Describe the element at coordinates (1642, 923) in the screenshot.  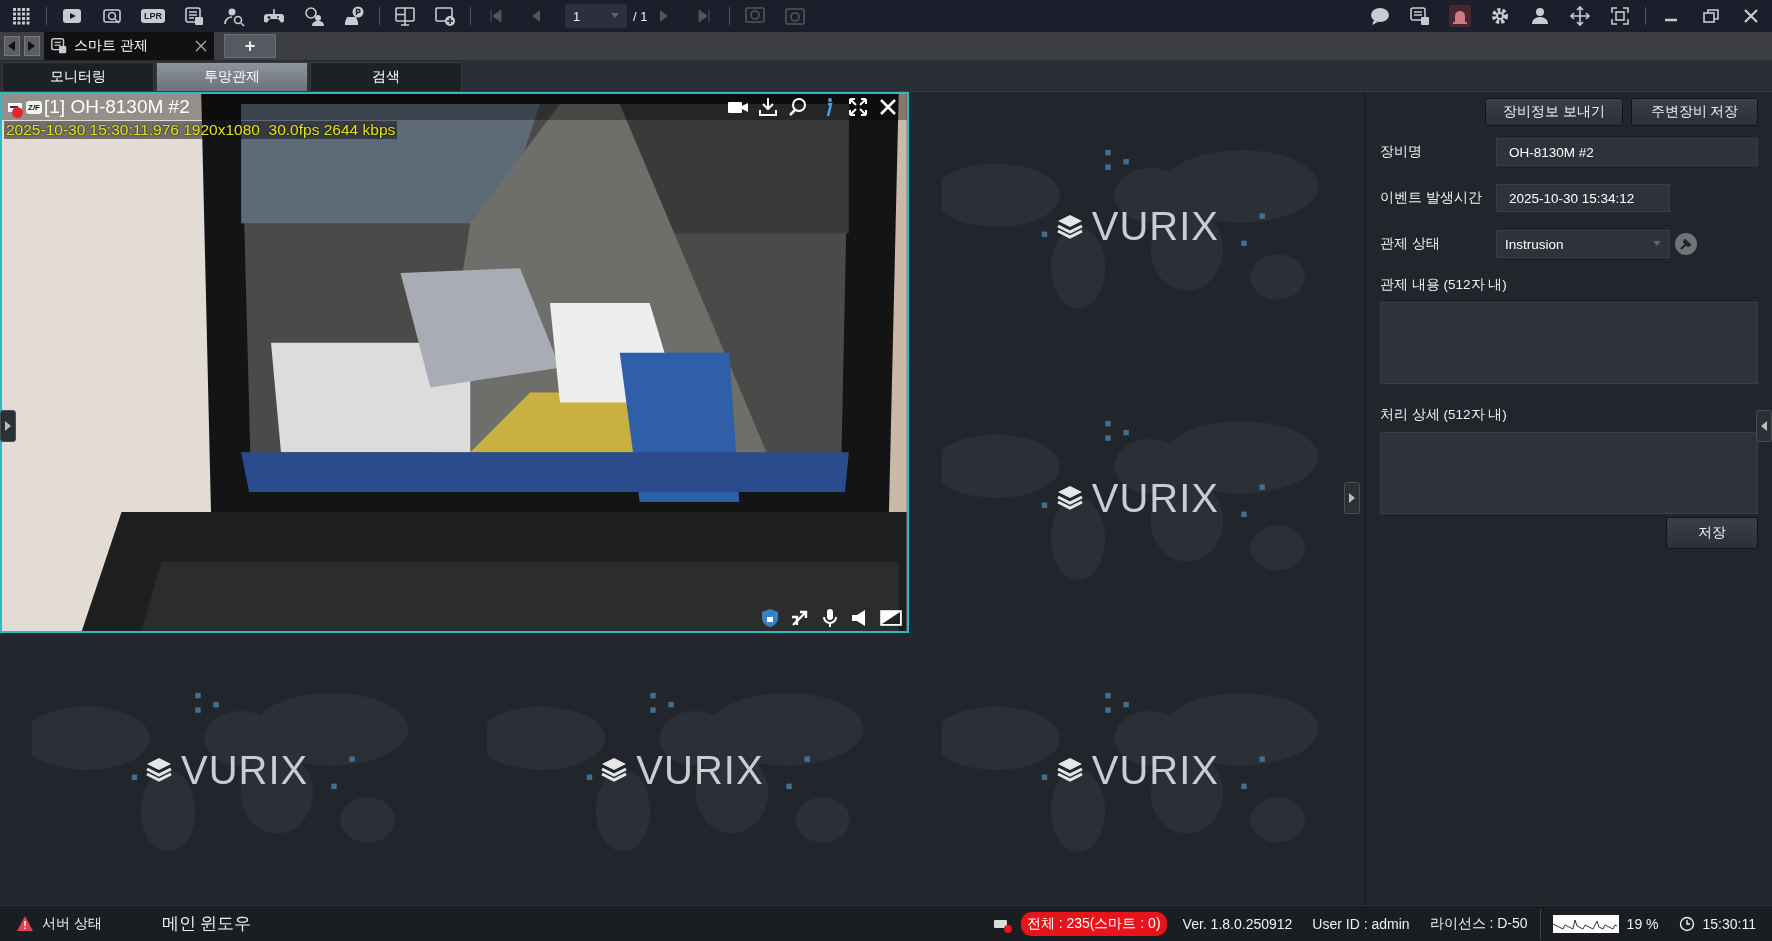
I see `cpu-usage-label: 19 %` at that location.